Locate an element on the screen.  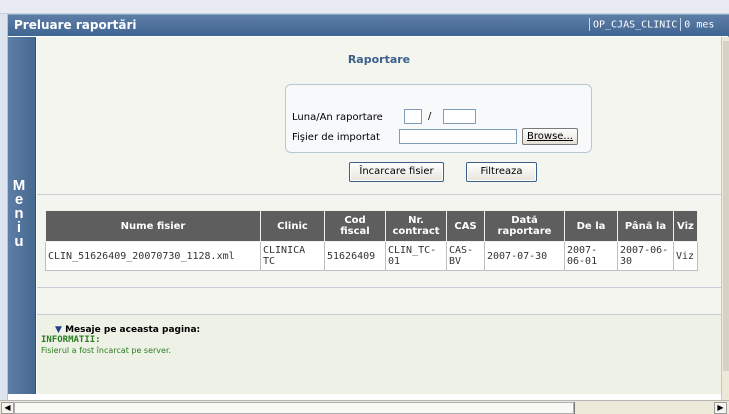
page-title: Preluare raportări is located at coordinates (75, 25).